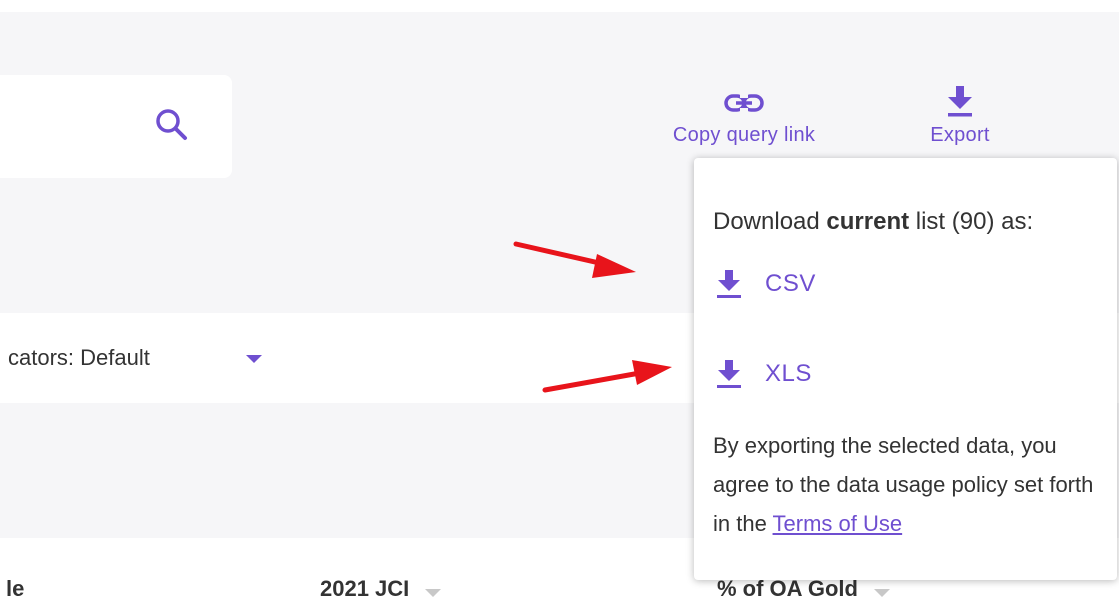 The height and width of the screenshot is (602, 1119). I want to click on terms-of-use-link: Terms of Use, so click(838, 523).